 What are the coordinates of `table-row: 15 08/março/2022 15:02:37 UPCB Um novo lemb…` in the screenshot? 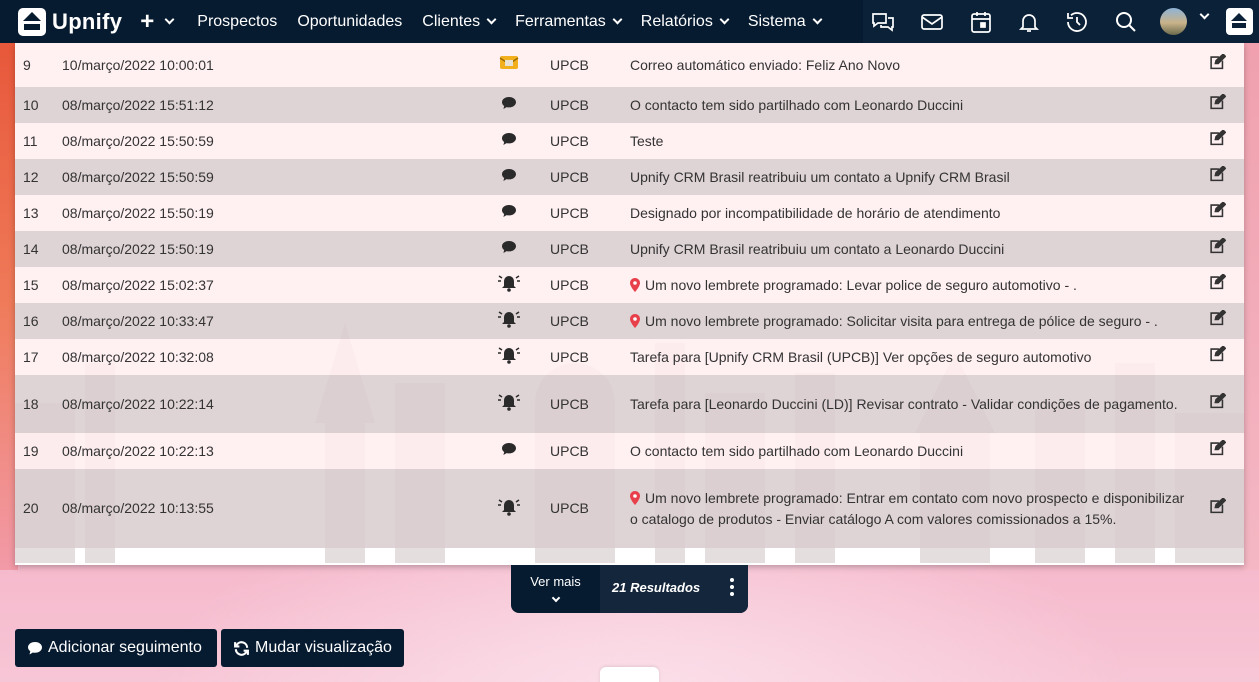 It's located at (629, 285).